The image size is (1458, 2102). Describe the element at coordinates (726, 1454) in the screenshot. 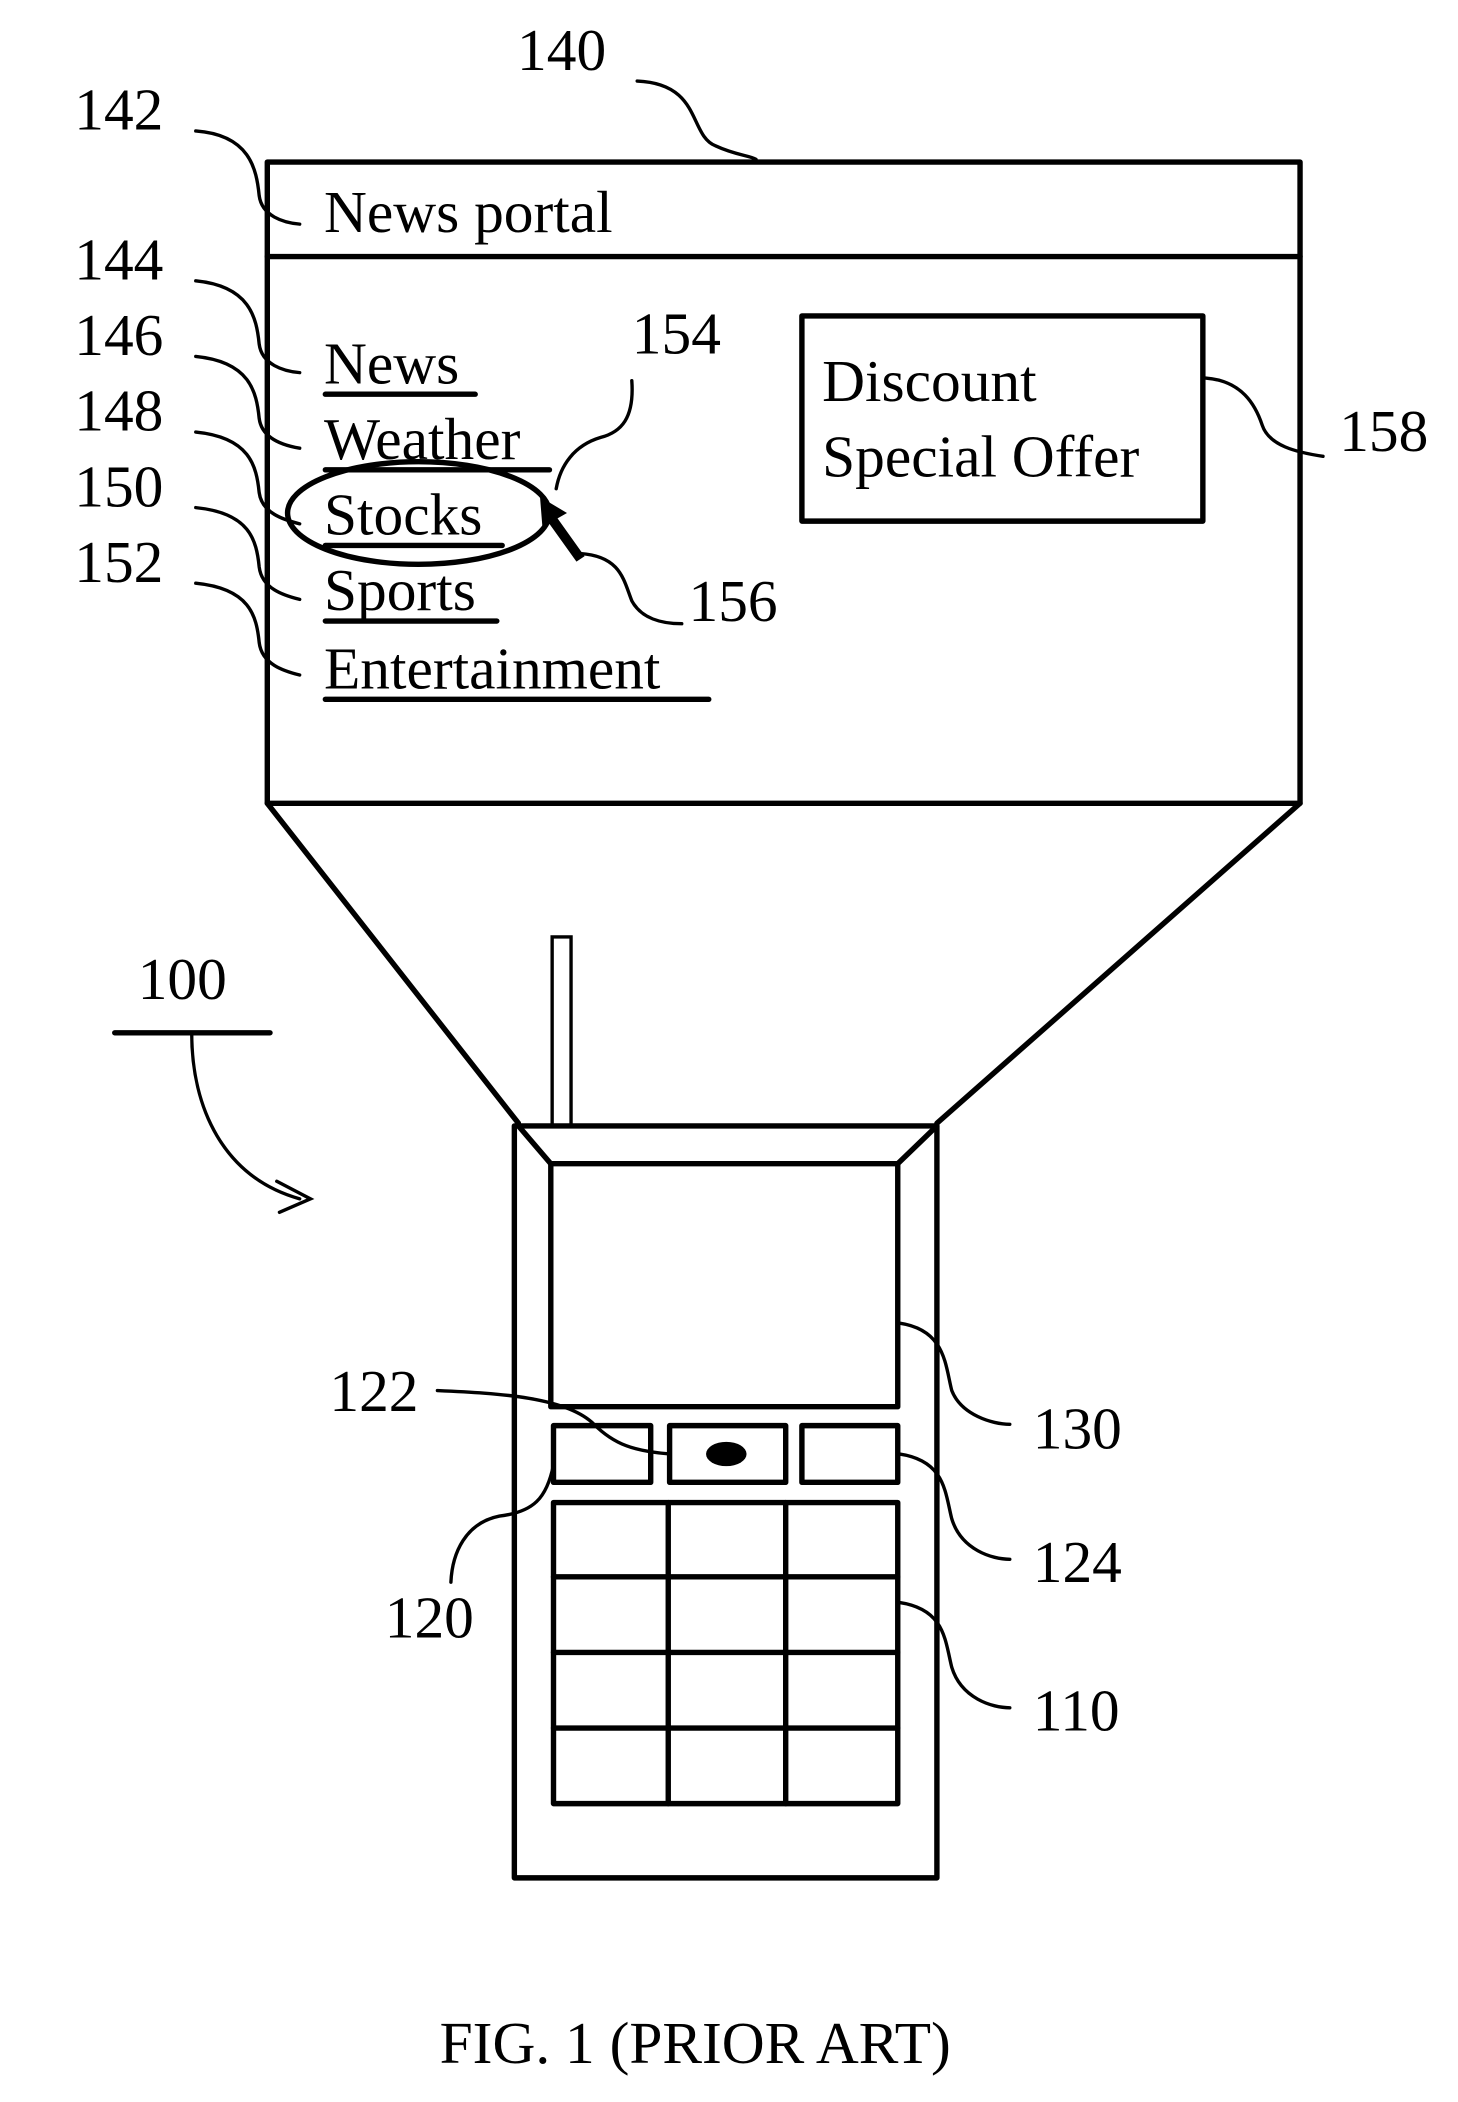

I see `dot-icon` at that location.